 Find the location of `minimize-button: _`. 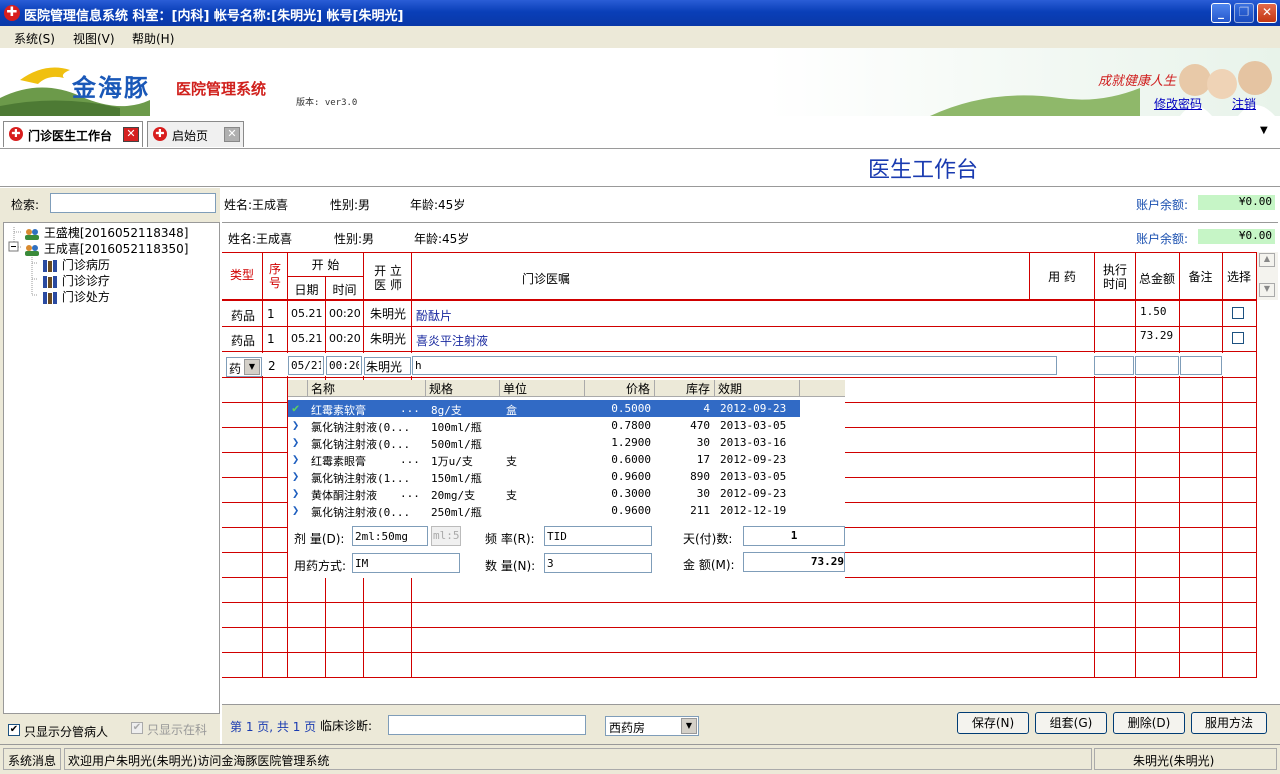

minimize-button: _ is located at coordinates (1221, 13).